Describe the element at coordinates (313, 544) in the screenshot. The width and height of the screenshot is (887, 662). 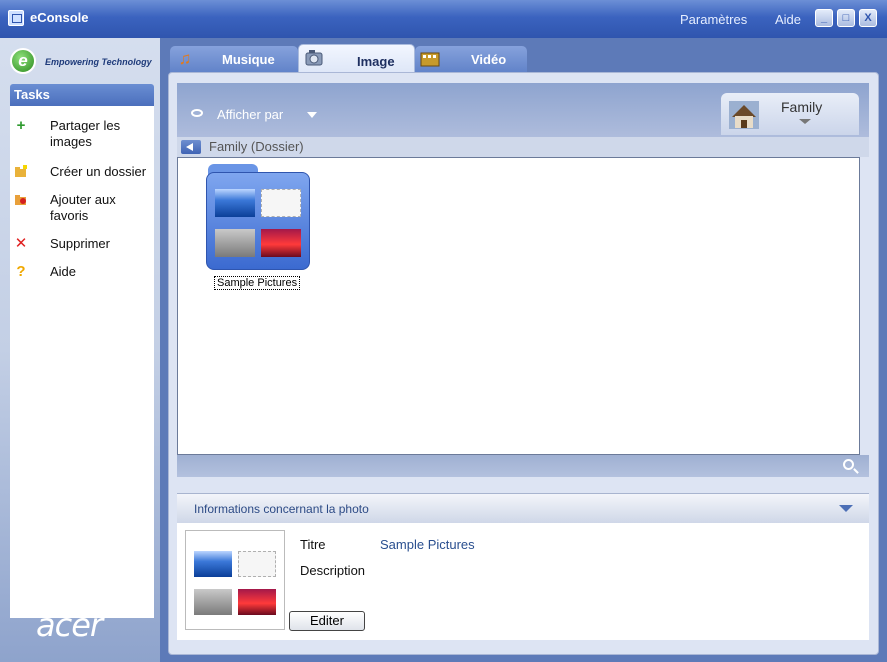
I see `title-key: Titre` at that location.